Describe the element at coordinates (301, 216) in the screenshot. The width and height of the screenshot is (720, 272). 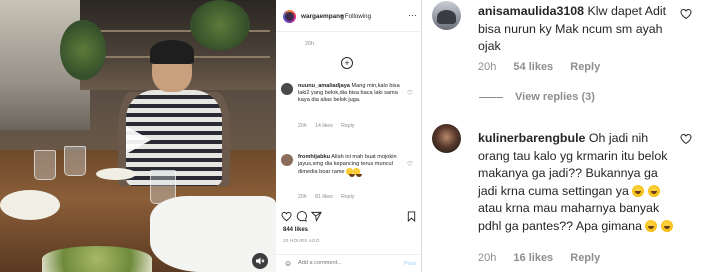
I see `comment-bubble-icon` at that location.